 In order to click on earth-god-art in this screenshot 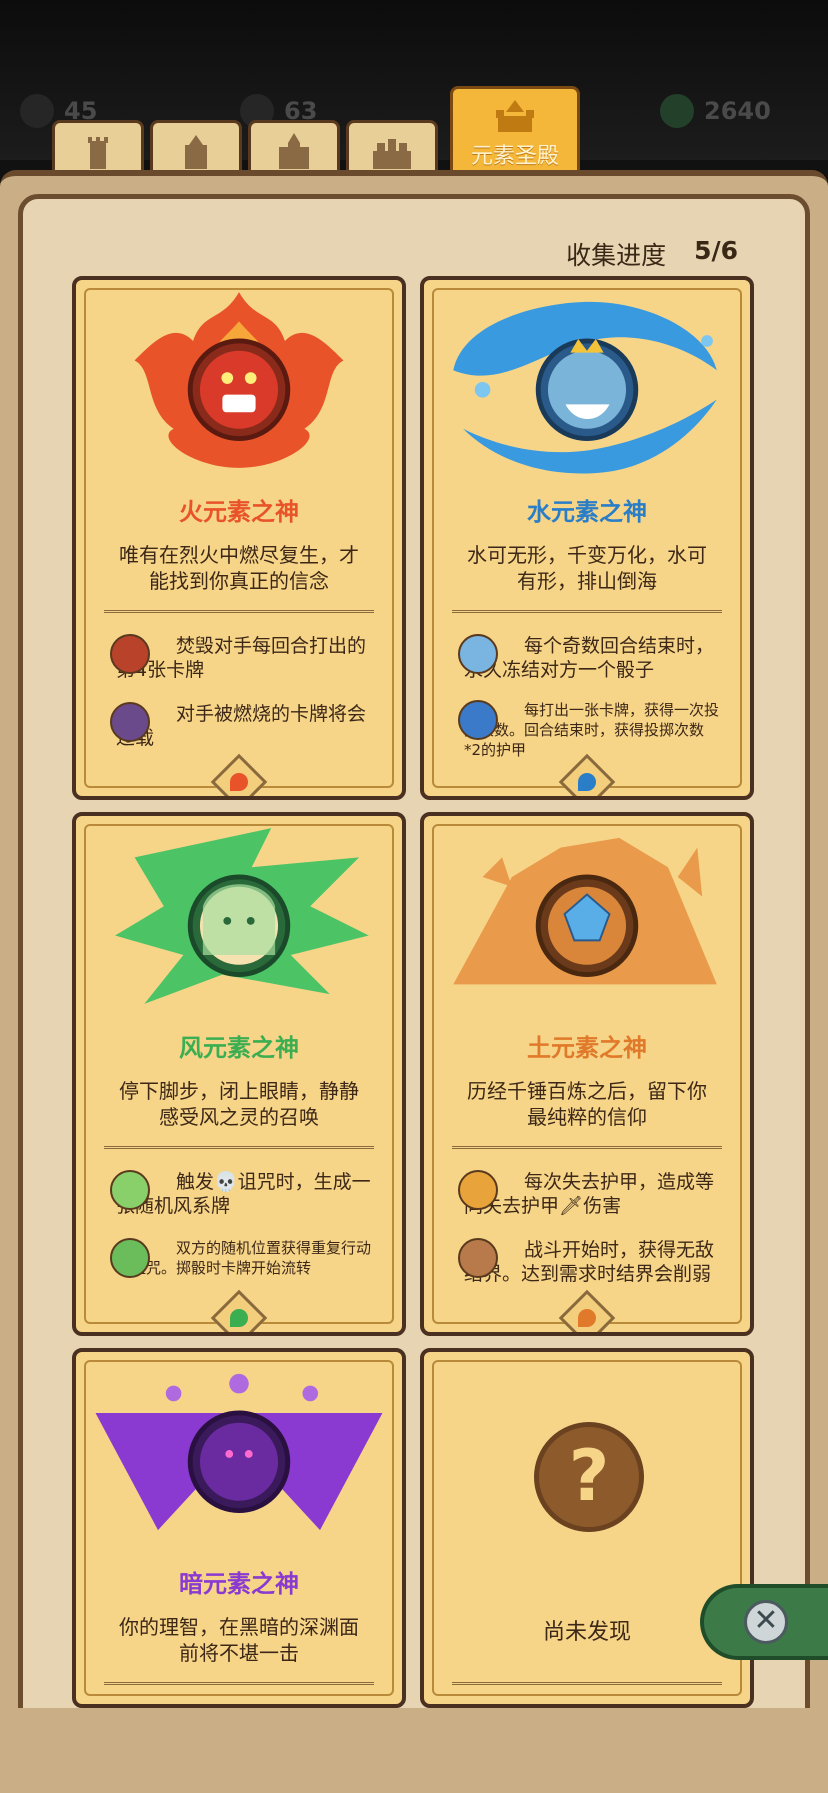, I will do `click(585, 911)`.